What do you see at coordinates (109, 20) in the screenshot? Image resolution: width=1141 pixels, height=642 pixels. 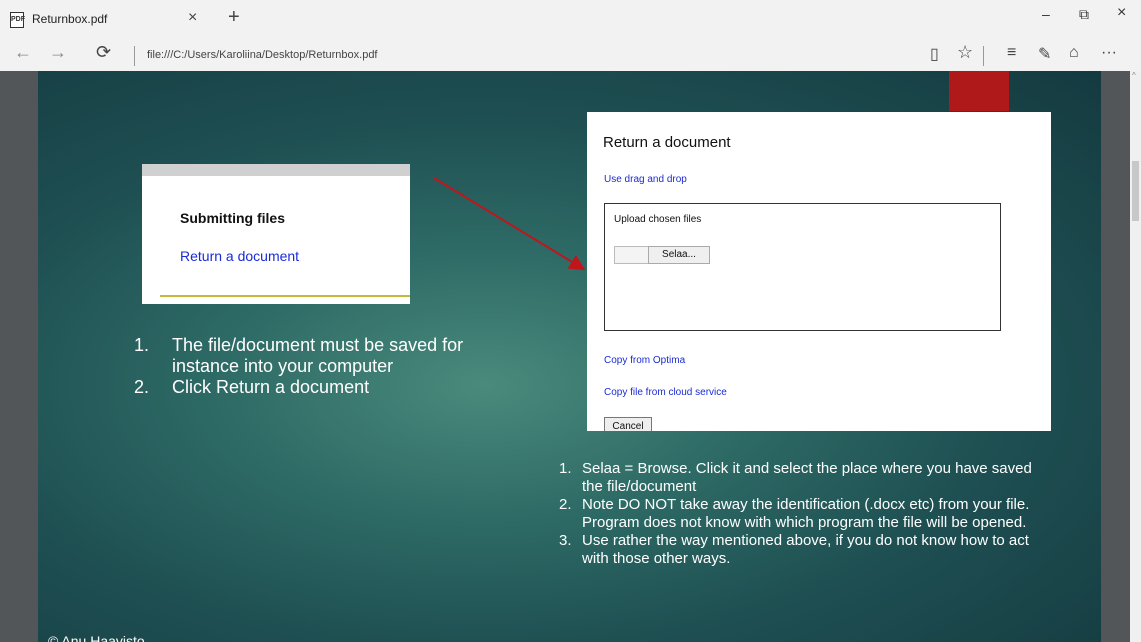 I see `tab-returnbox: PDF Returnbox.pdf ×` at bounding box center [109, 20].